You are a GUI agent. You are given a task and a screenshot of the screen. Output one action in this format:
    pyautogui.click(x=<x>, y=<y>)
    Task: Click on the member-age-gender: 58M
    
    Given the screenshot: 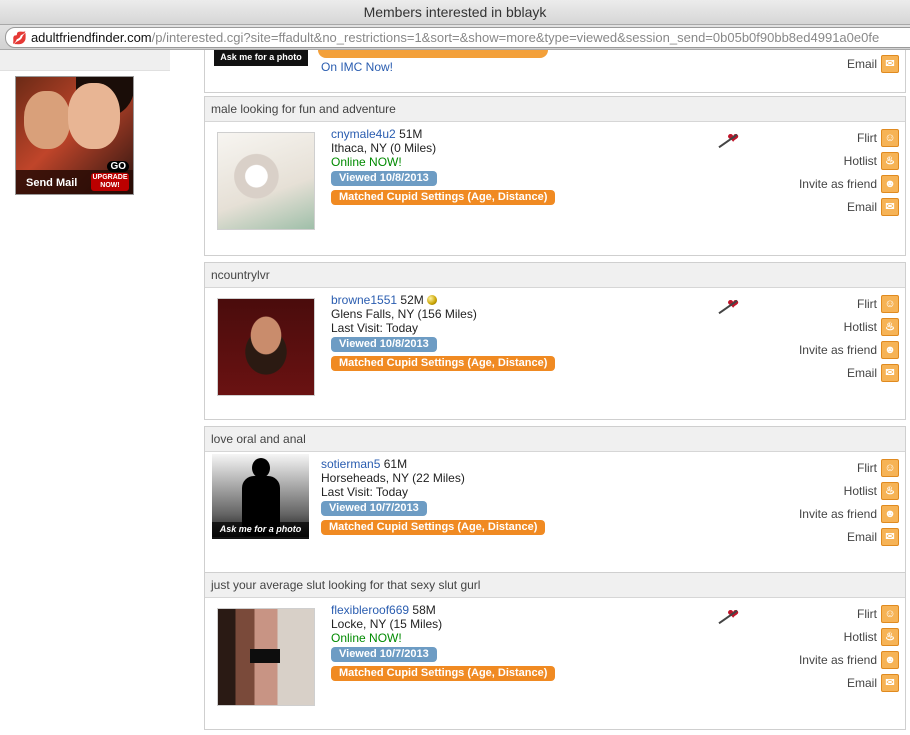 What is the action you would take?
    pyautogui.click(x=424, y=610)
    